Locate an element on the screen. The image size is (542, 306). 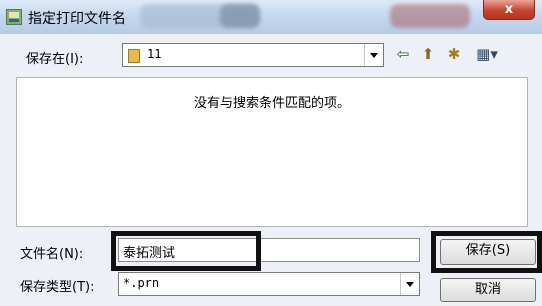
folder-icon is located at coordinates (134, 56).